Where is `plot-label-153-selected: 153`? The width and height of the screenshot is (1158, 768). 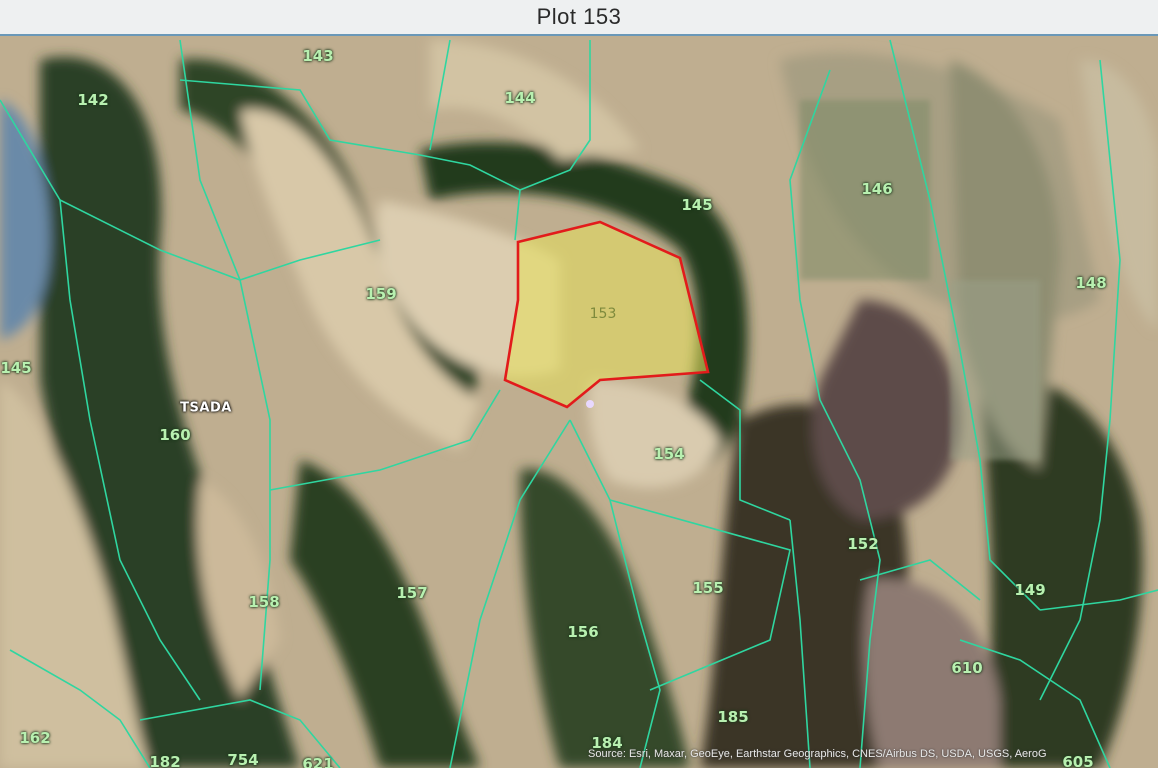
plot-label-153-selected: 153 is located at coordinates (603, 314).